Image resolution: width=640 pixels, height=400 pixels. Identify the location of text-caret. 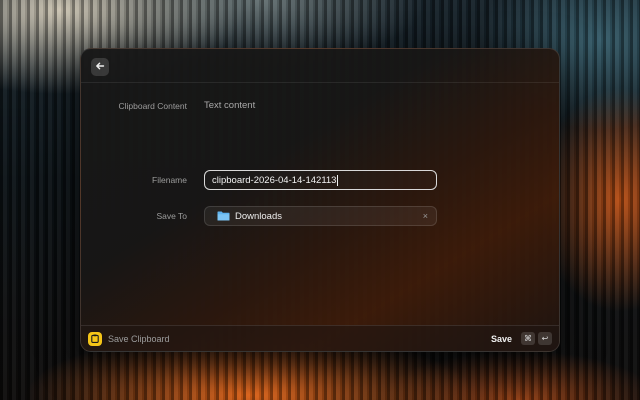
(338, 180).